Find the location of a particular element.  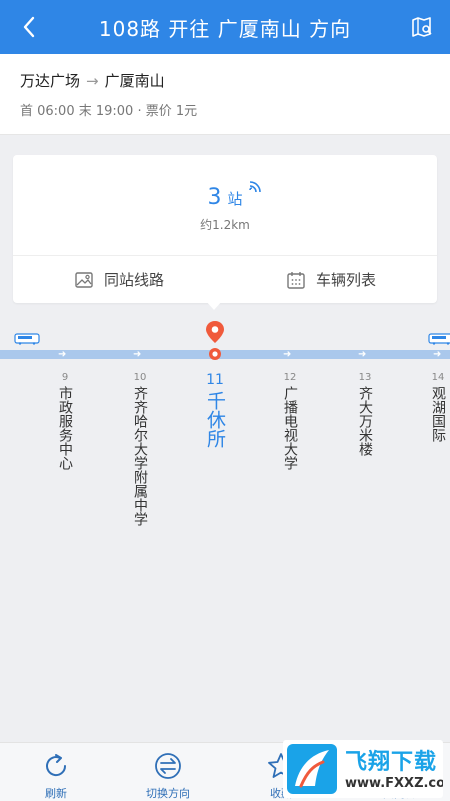

vehicle-list-button: 车辆列表 is located at coordinates (331, 279).